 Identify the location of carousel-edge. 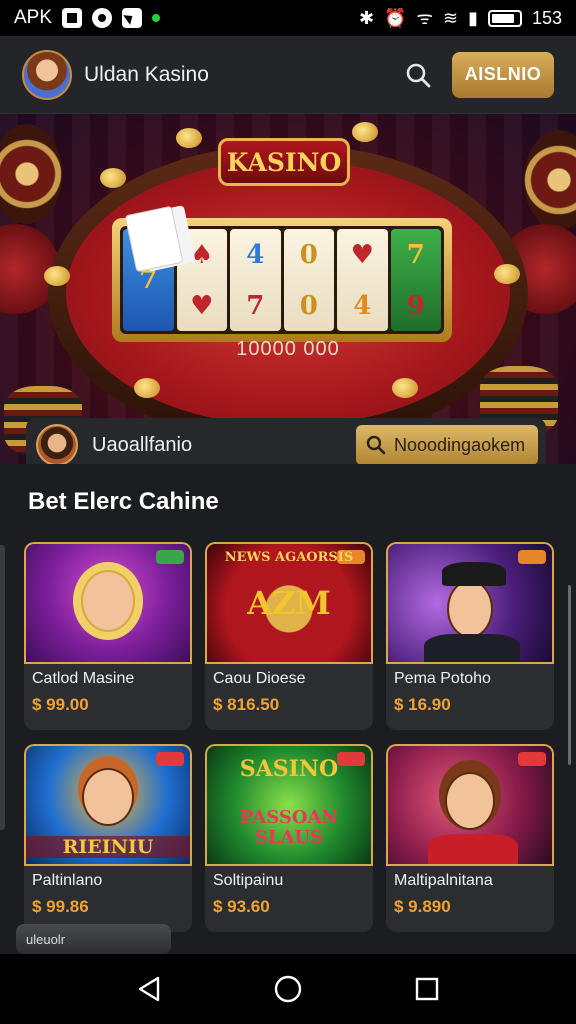
(2, 687).